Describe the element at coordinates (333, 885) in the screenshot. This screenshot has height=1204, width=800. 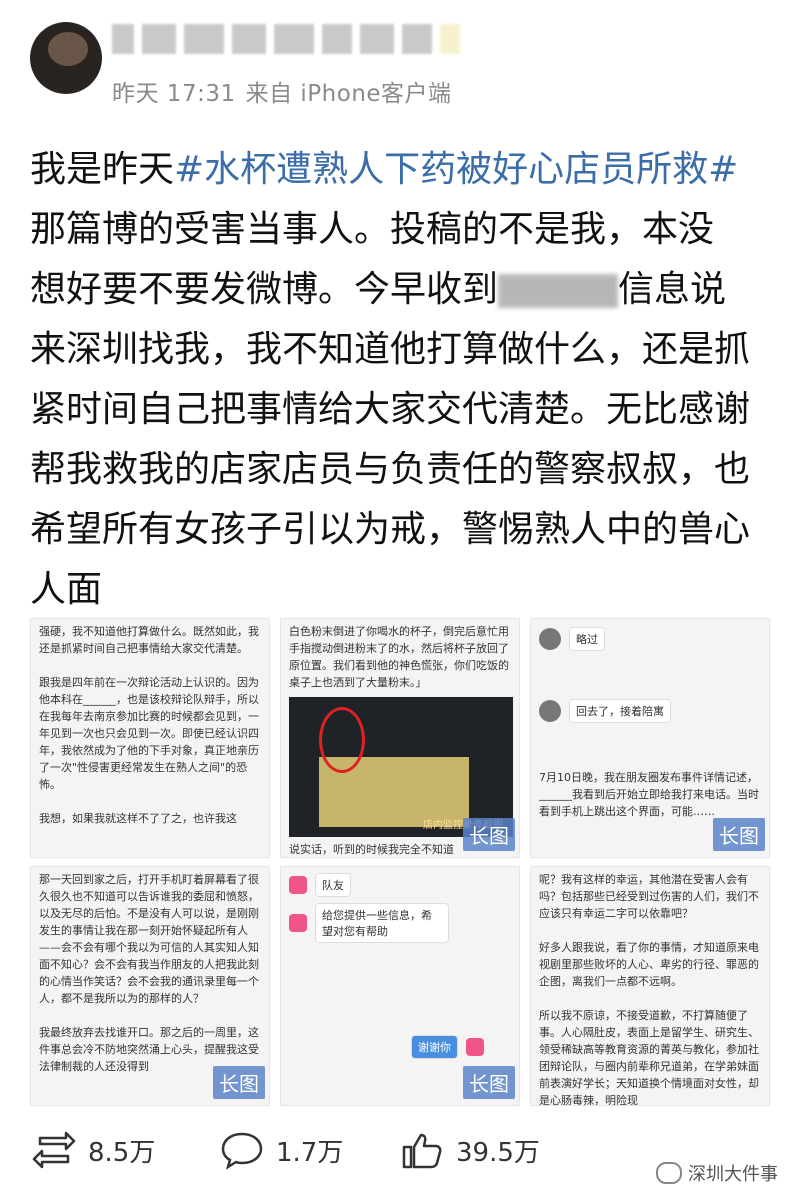
I see `chat-bubble: 队友` at that location.